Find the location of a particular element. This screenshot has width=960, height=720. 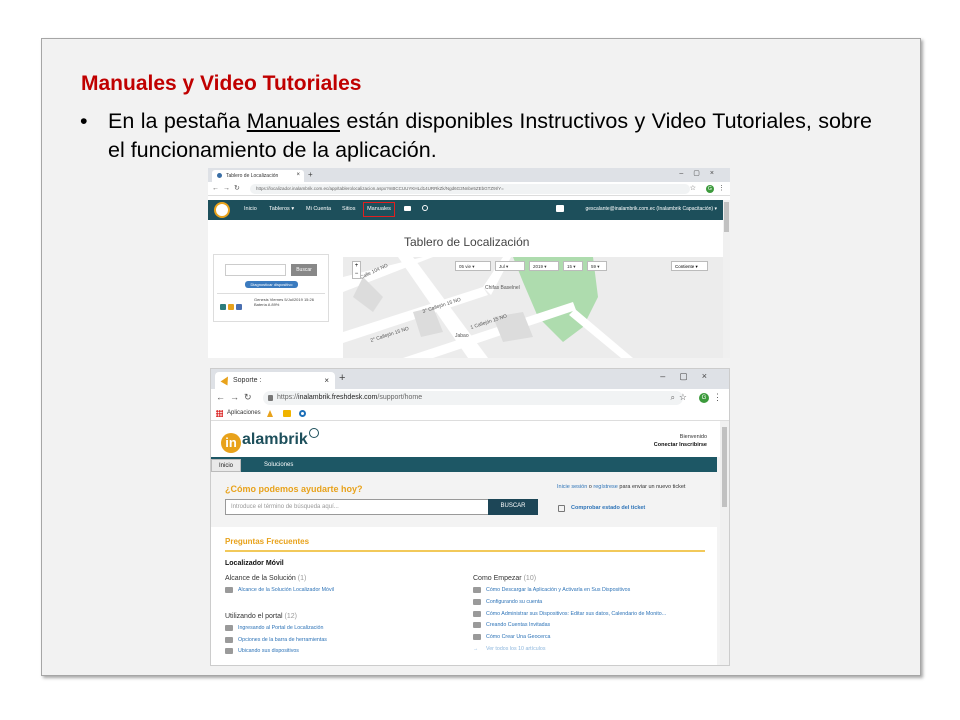

year-select: 2019 ▾ is located at coordinates (544, 266).